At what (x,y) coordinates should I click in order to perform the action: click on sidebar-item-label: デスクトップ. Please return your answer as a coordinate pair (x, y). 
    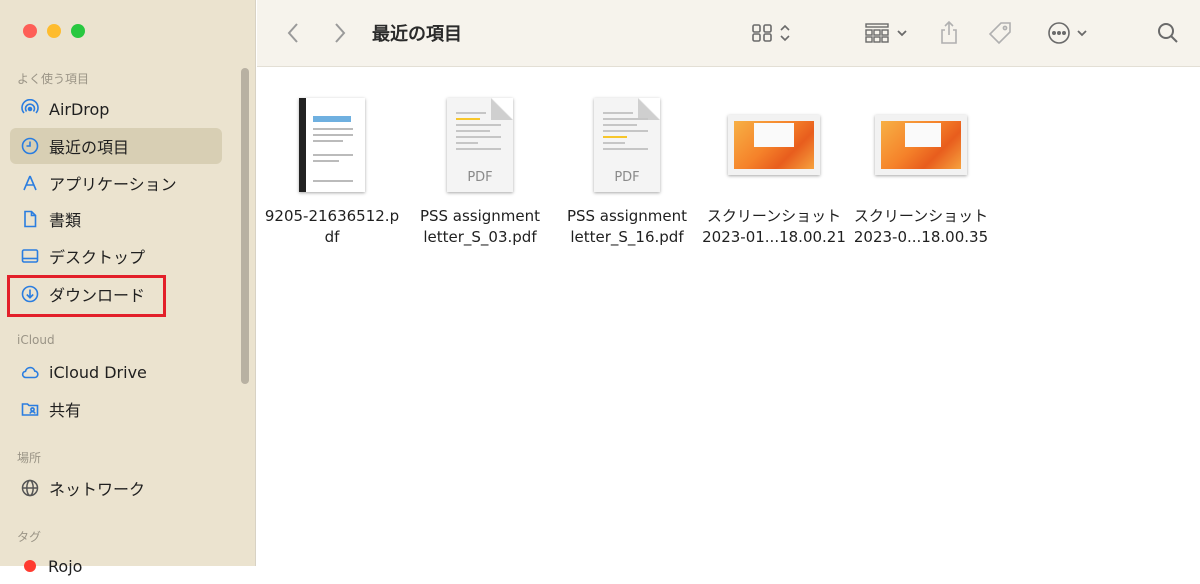
    Looking at the image, I should click on (97, 257).